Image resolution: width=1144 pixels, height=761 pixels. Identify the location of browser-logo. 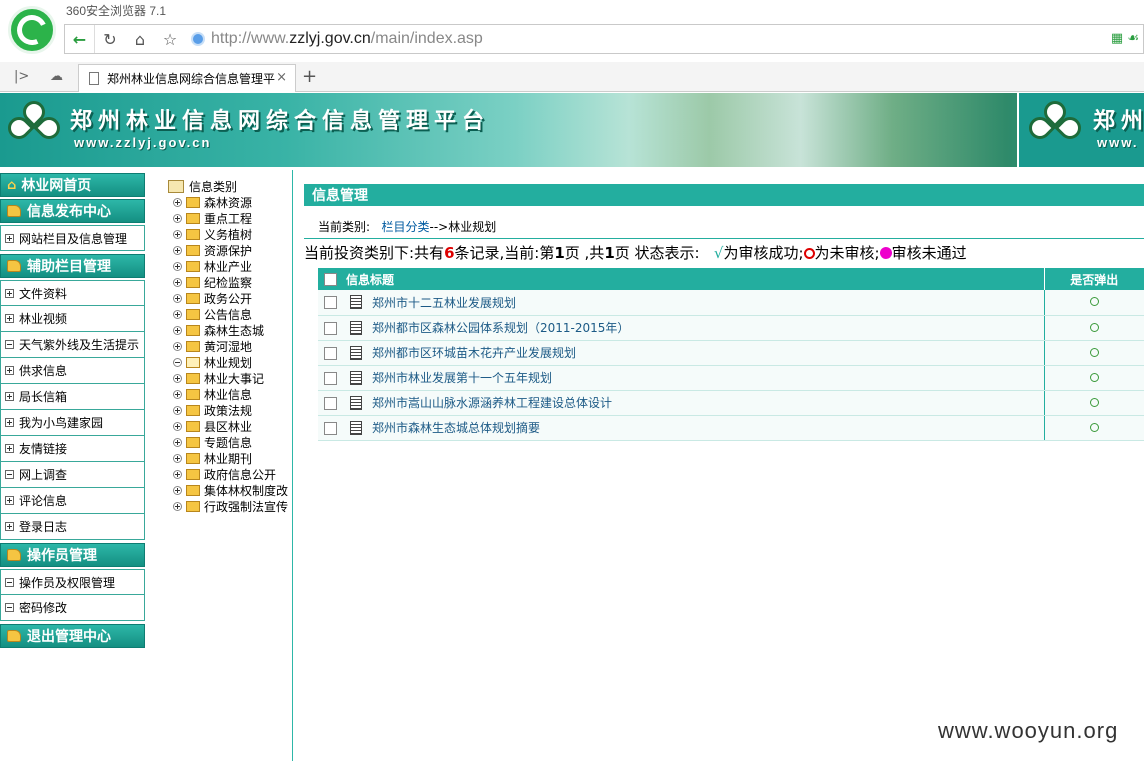
(32, 30).